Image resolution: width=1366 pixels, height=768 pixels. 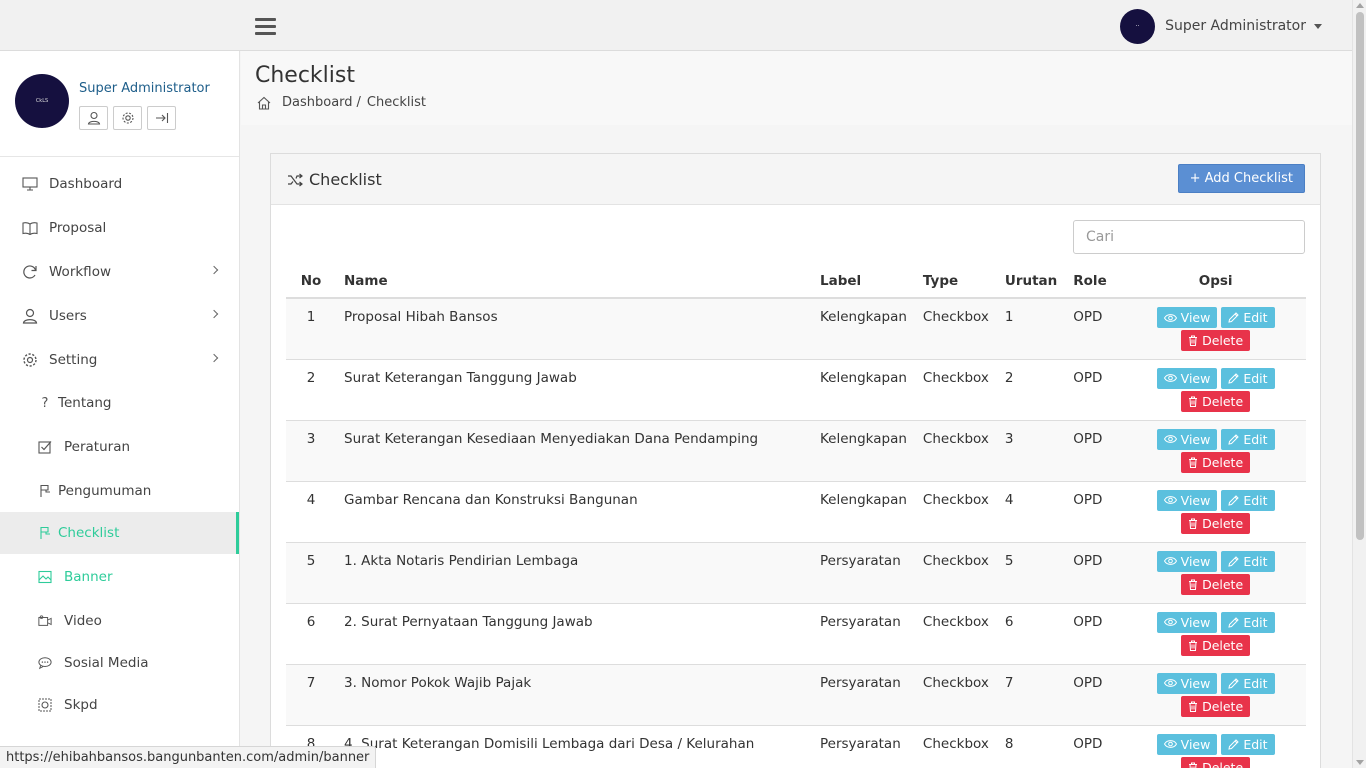 I want to click on column-header-name: Name, so click(x=574, y=281).